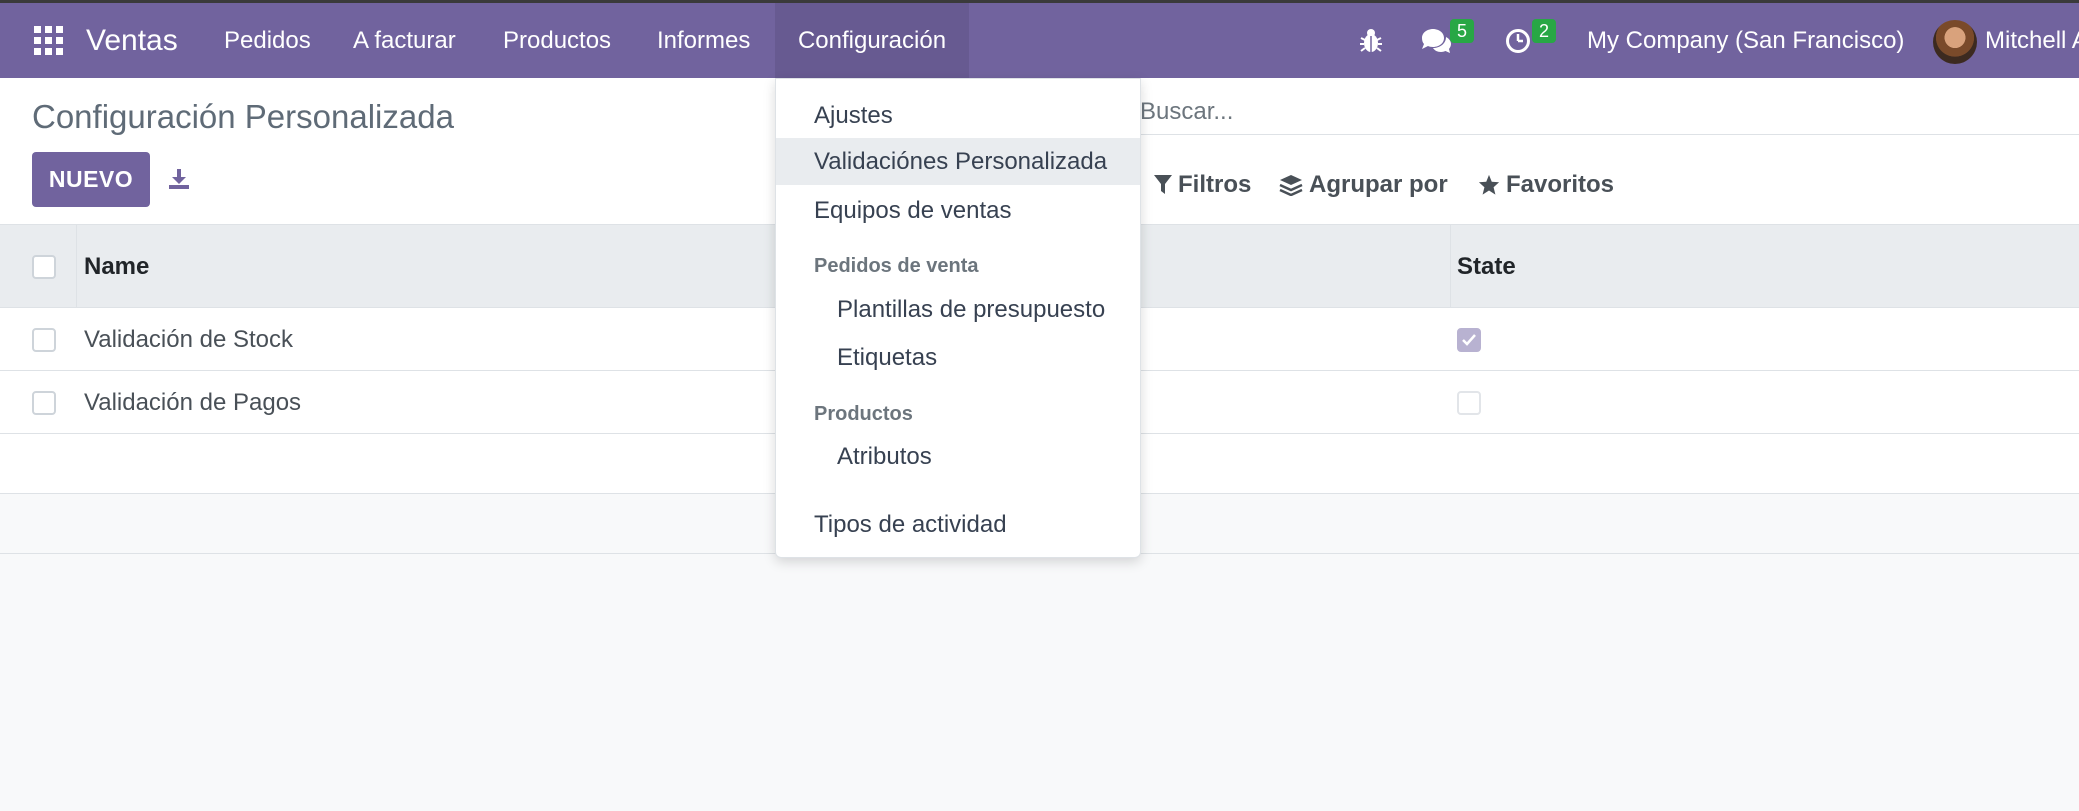  What do you see at coordinates (91, 179) in the screenshot?
I see `new-button: NUEVO` at bounding box center [91, 179].